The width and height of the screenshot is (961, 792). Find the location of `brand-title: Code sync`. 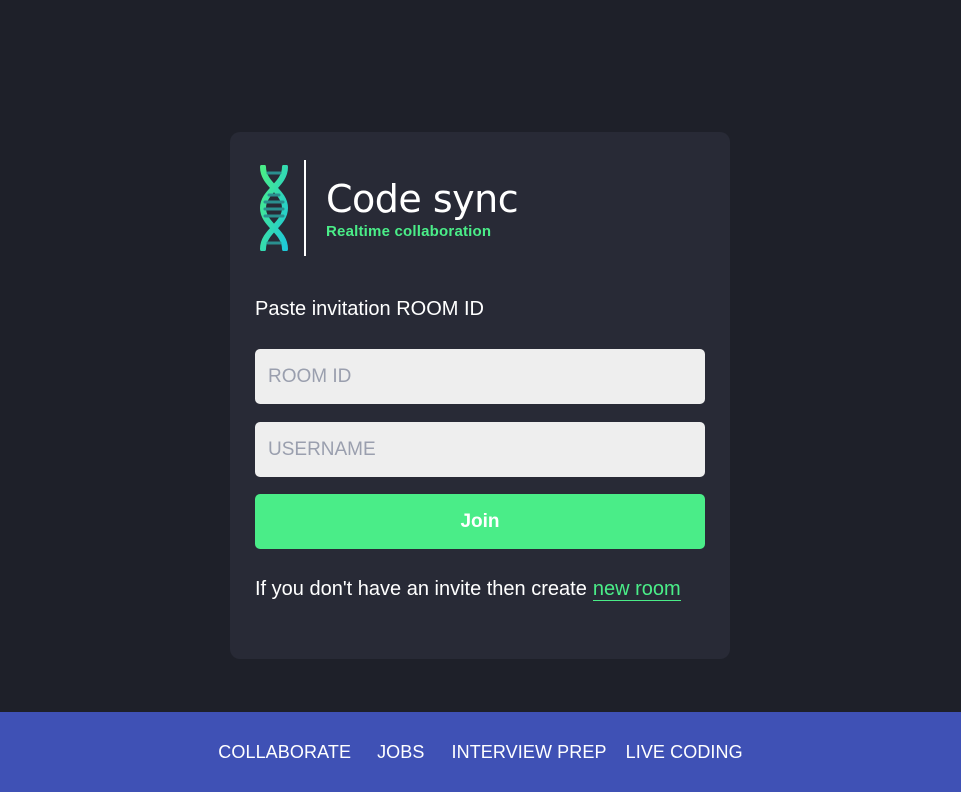

brand-title: Code sync is located at coordinates (422, 198).